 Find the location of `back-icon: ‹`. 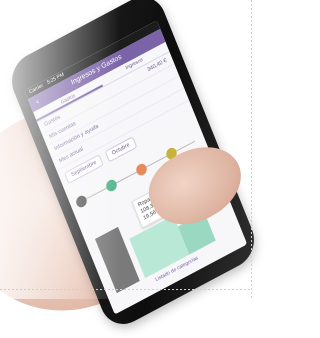

back-icon: ‹ is located at coordinates (37, 102).